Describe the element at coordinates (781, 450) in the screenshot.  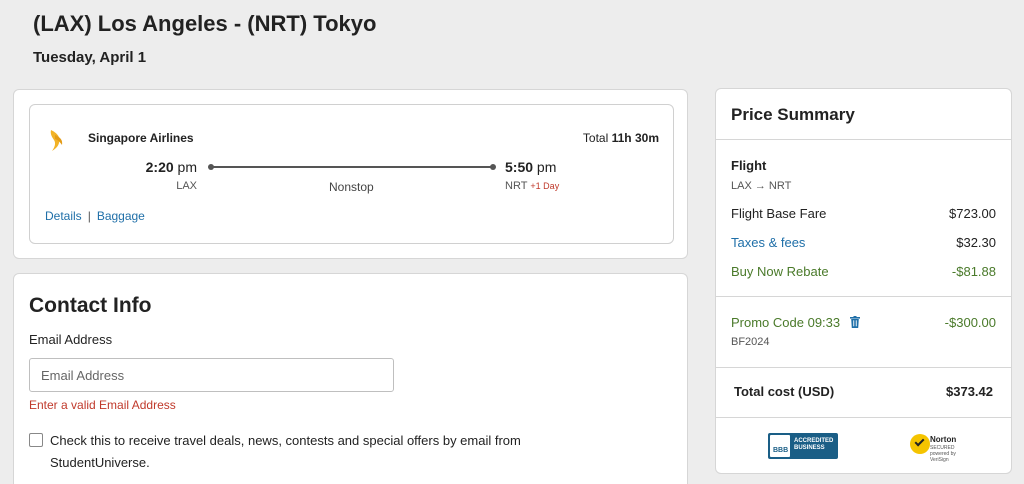
I see `bbb-seal-text: BBB` at that location.